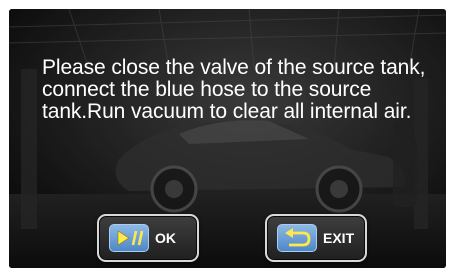  I want to click on ok-button-label: OK, so click(165, 238).